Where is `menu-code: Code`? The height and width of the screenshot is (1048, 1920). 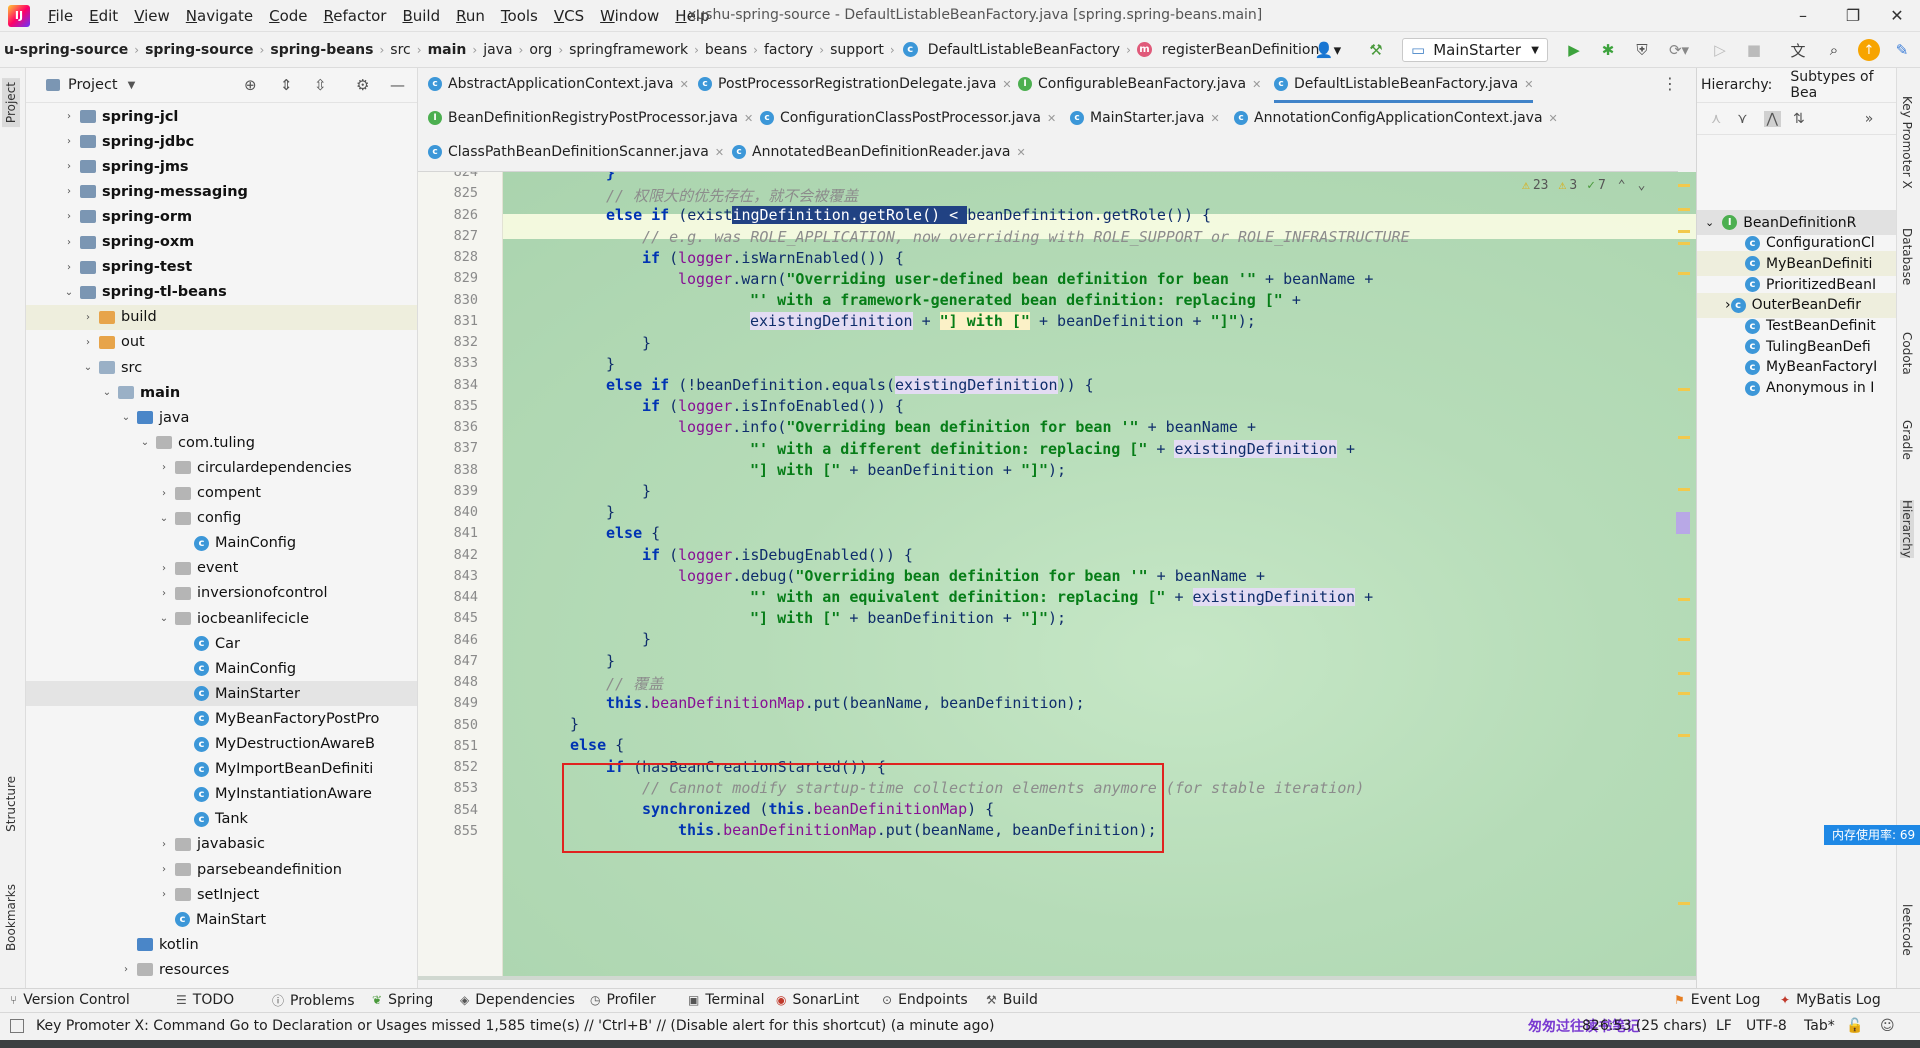 menu-code: Code is located at coordinates (288, 16).